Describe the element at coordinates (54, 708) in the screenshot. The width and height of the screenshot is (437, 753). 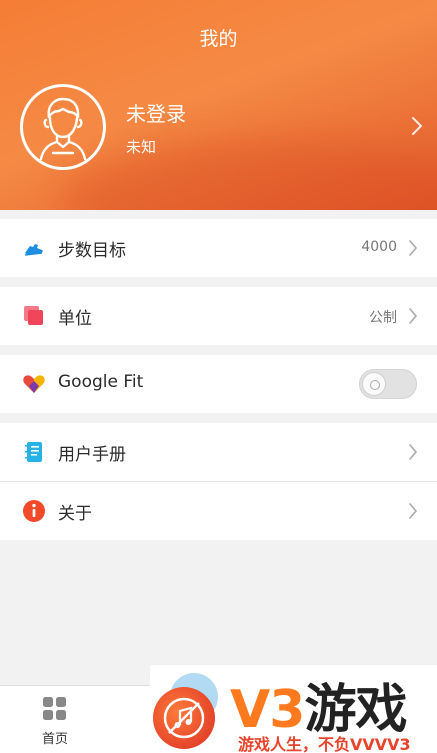
I see `home-grid-icon` at that location.